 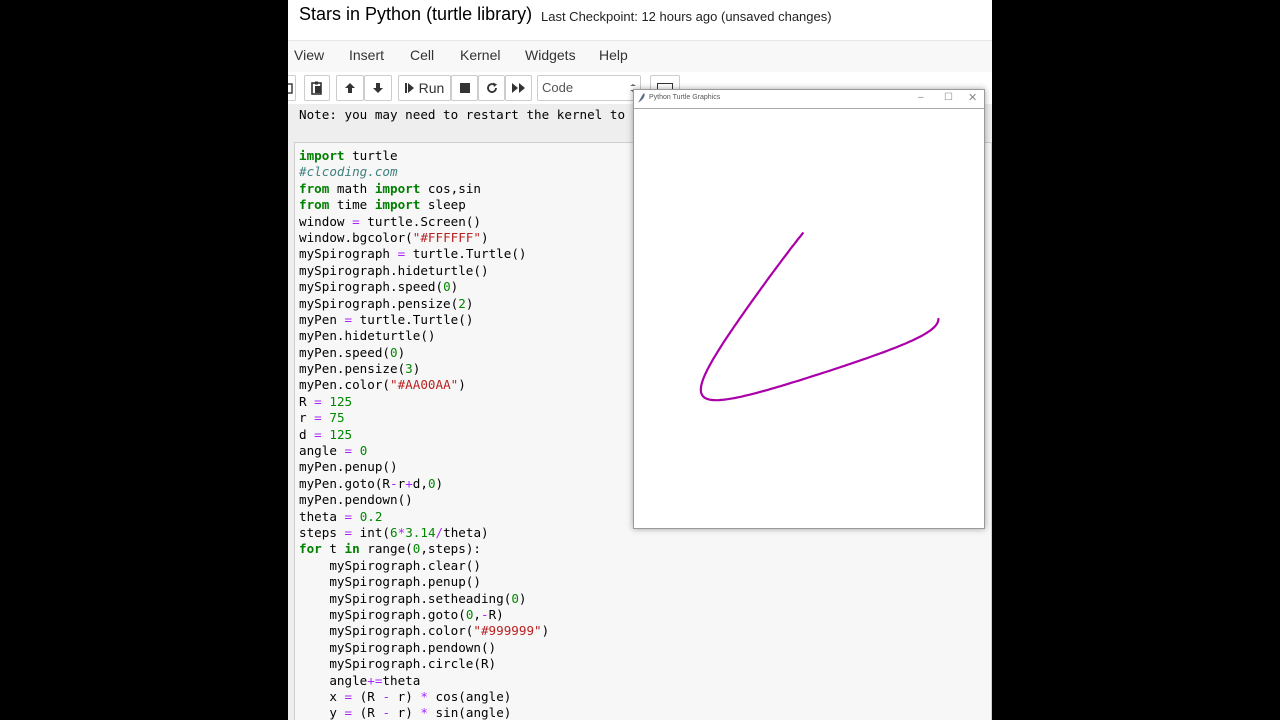 What do you see at coordinates (809, 99) in the screenshot?
I see `turtle-window-titlebar: Python Turtle Graphics – ☐ ✕` at bounding box center [809, 99].